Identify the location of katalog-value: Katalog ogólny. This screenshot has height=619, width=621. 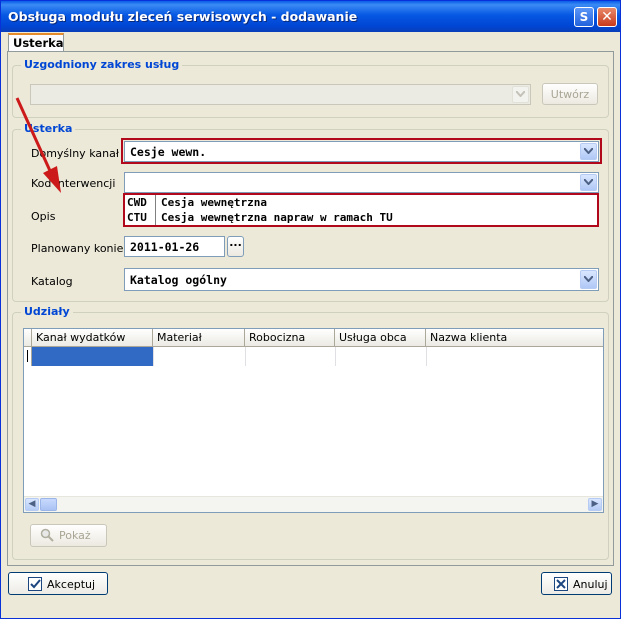
(178, 280).